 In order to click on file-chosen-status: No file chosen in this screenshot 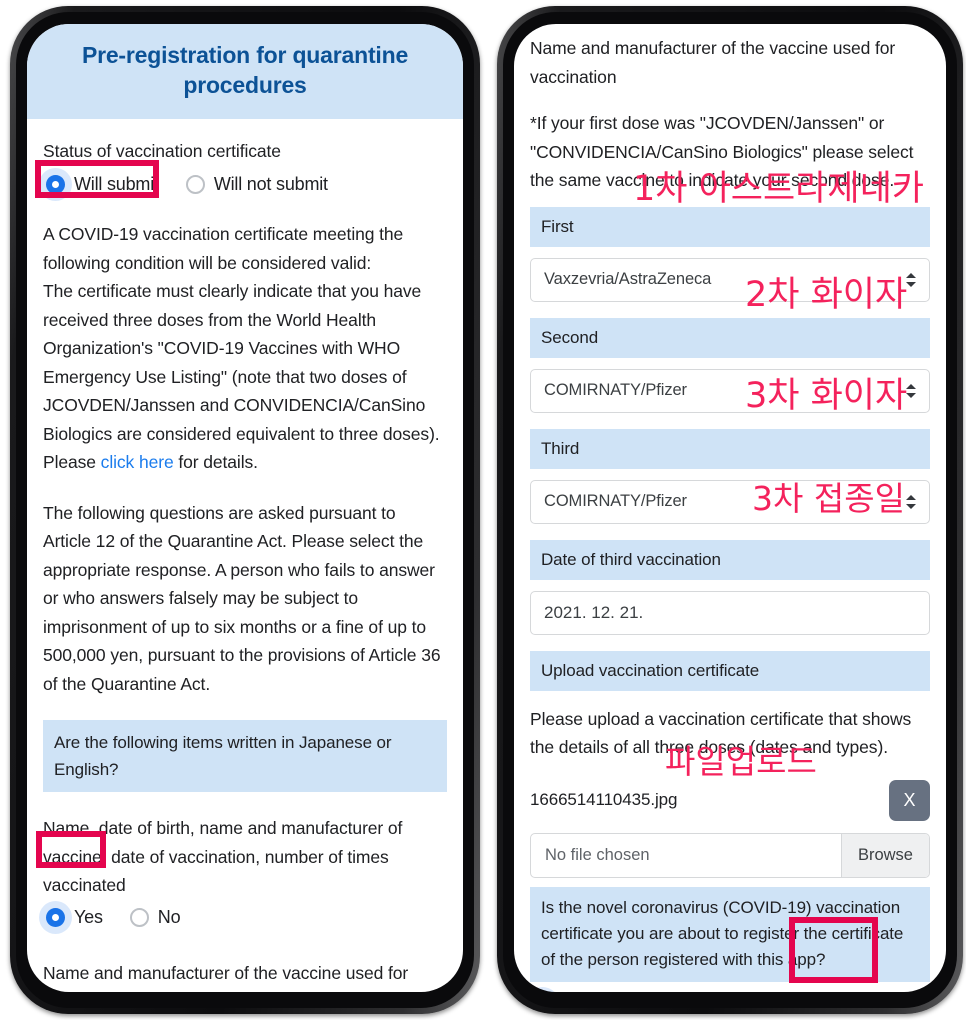, I will do `click(597, 854)`.